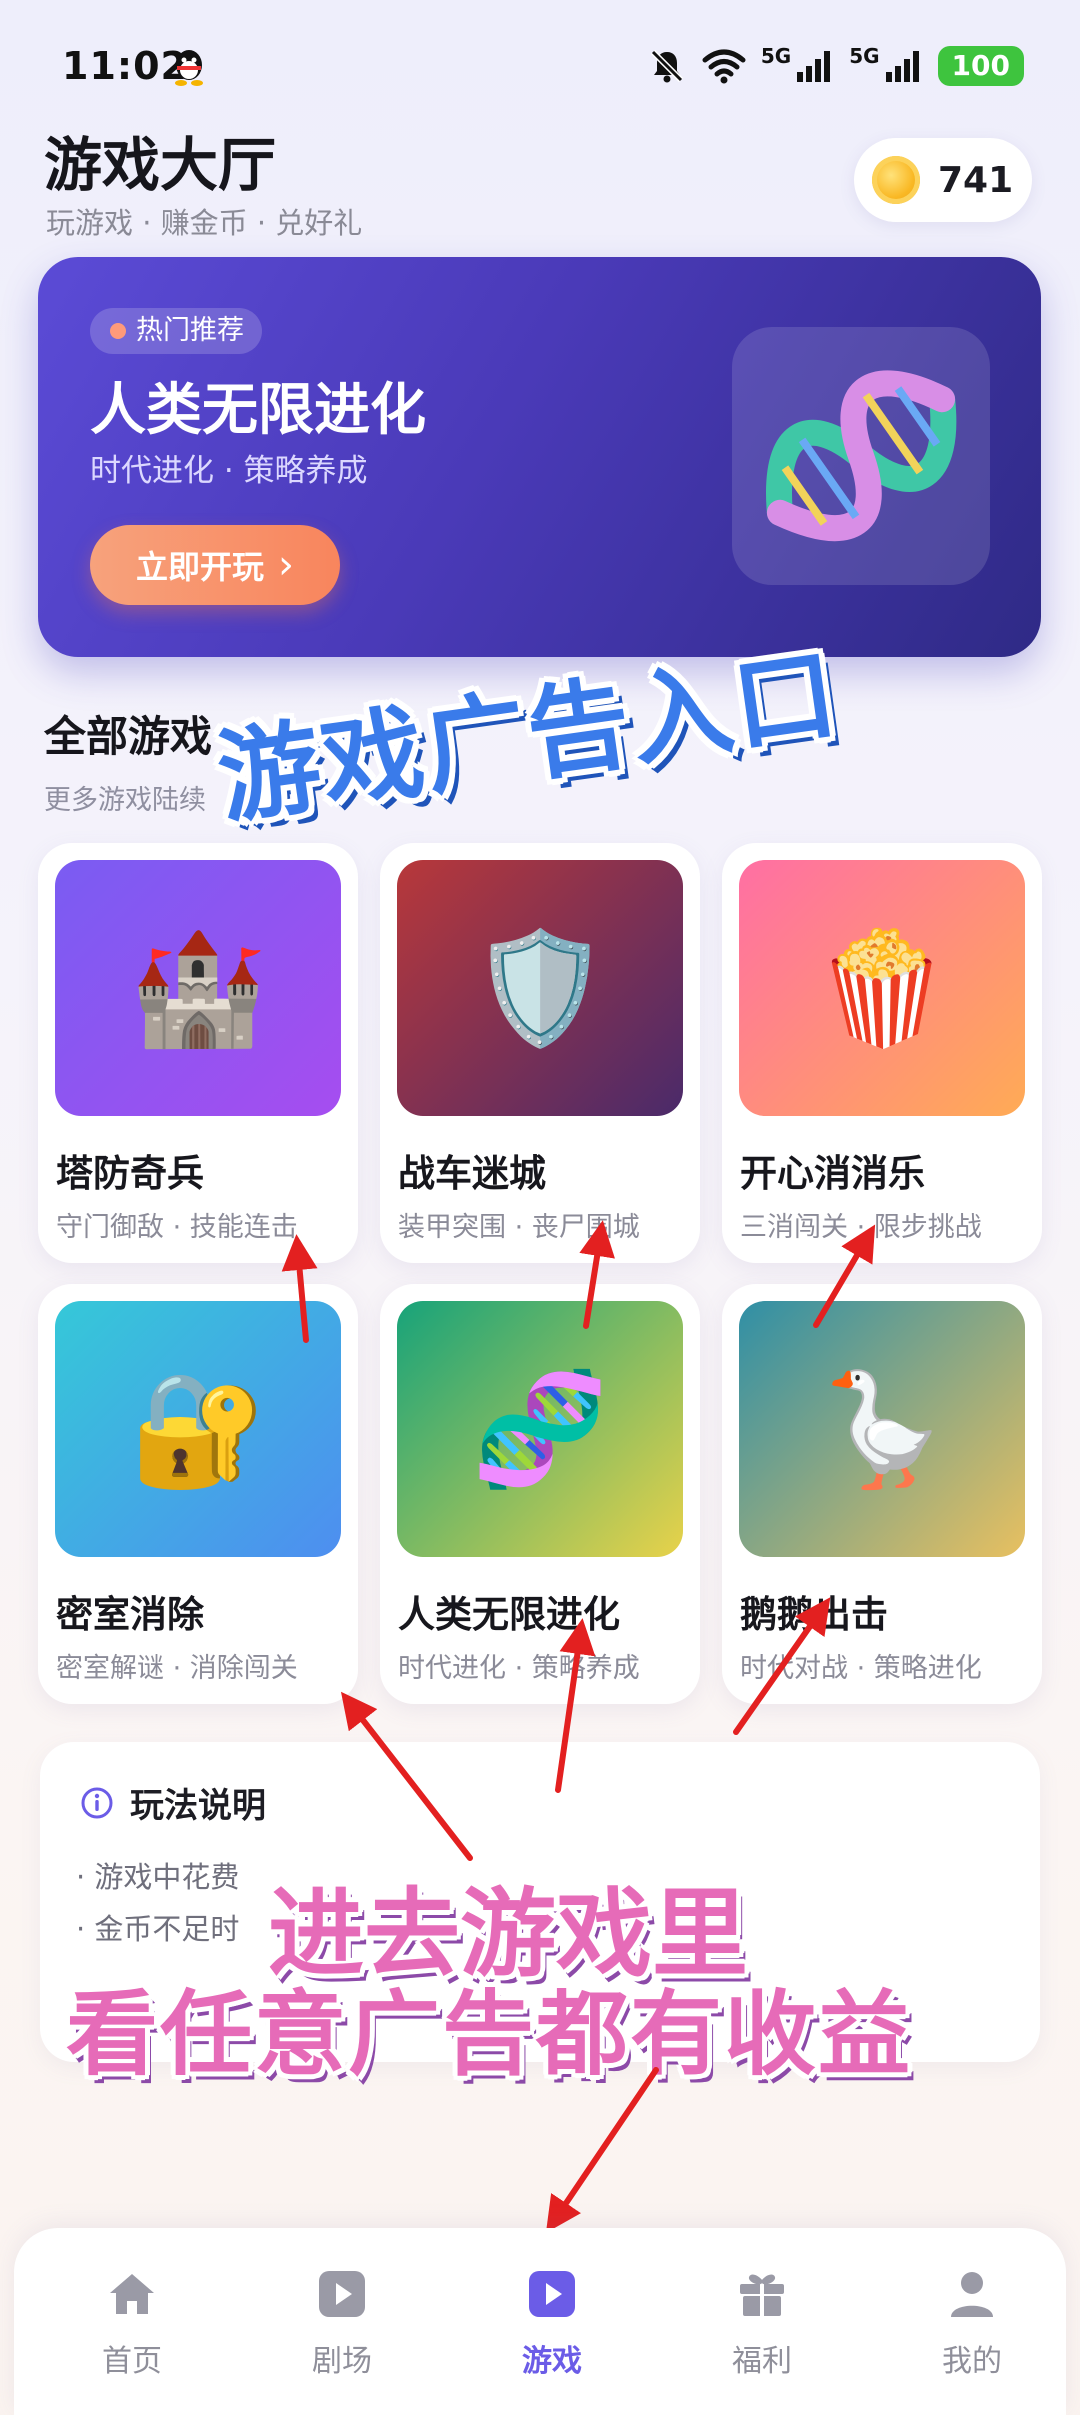 The height and width of the screenshot is (2415, 1080). I want to click on popcorn-icon: 🍿, so click(882, 987).